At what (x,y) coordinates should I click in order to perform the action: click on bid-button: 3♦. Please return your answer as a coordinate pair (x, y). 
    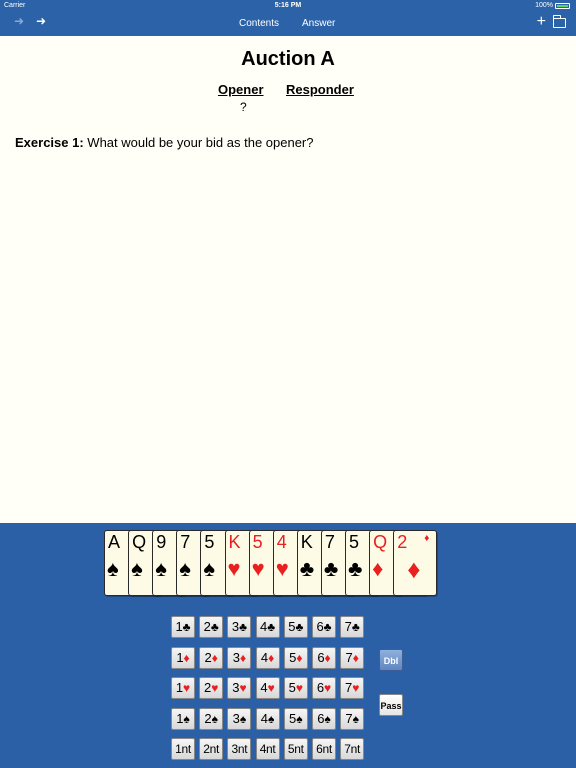
    Looking at the image, I should click on (239, 657).